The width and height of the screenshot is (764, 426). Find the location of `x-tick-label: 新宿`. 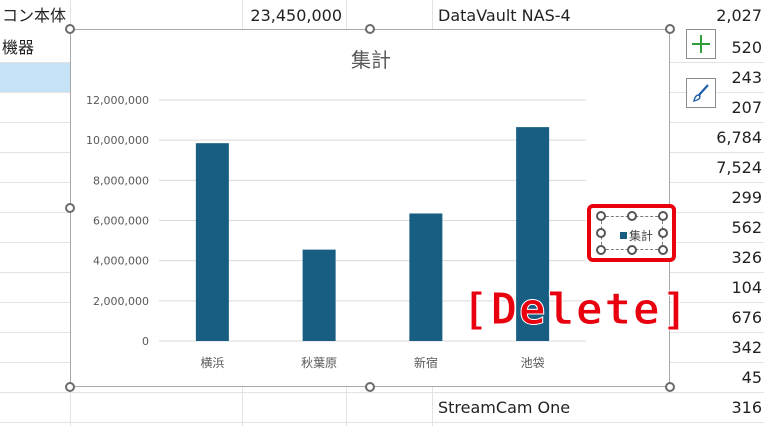

x-tick-label: 新宿 is located at coordinates (426, 362).